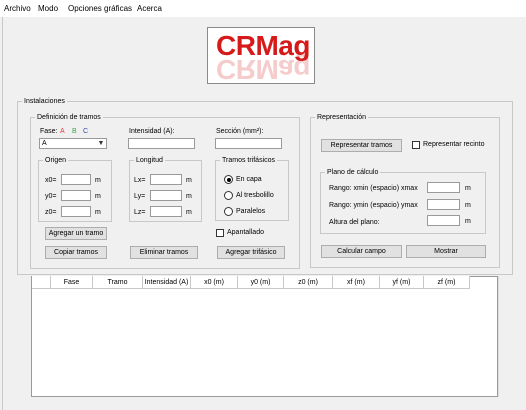 Image resolution: width=526 pixels, height=410 pixels. I want to click on table-header-zf: zf (m), so click(447, 282).